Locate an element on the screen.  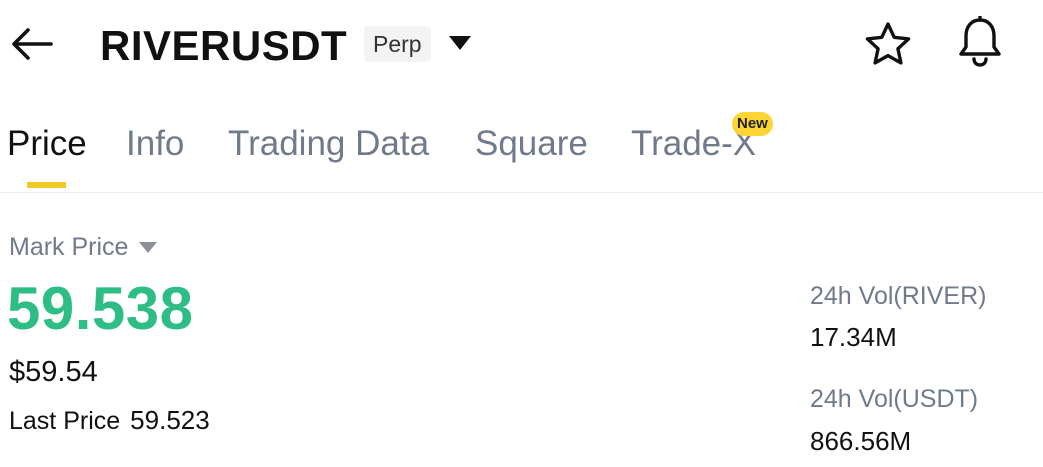
symbol-dropdown-button is located at coordinates (460, 45).